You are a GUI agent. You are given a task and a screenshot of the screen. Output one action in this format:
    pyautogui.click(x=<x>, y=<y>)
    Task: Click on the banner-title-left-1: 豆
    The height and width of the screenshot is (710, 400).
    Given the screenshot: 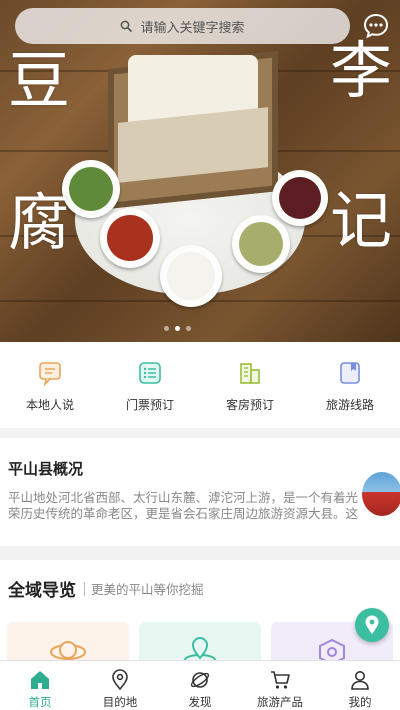 What is the action you would take?
    pyautogui.click(x=39, y=80)
    